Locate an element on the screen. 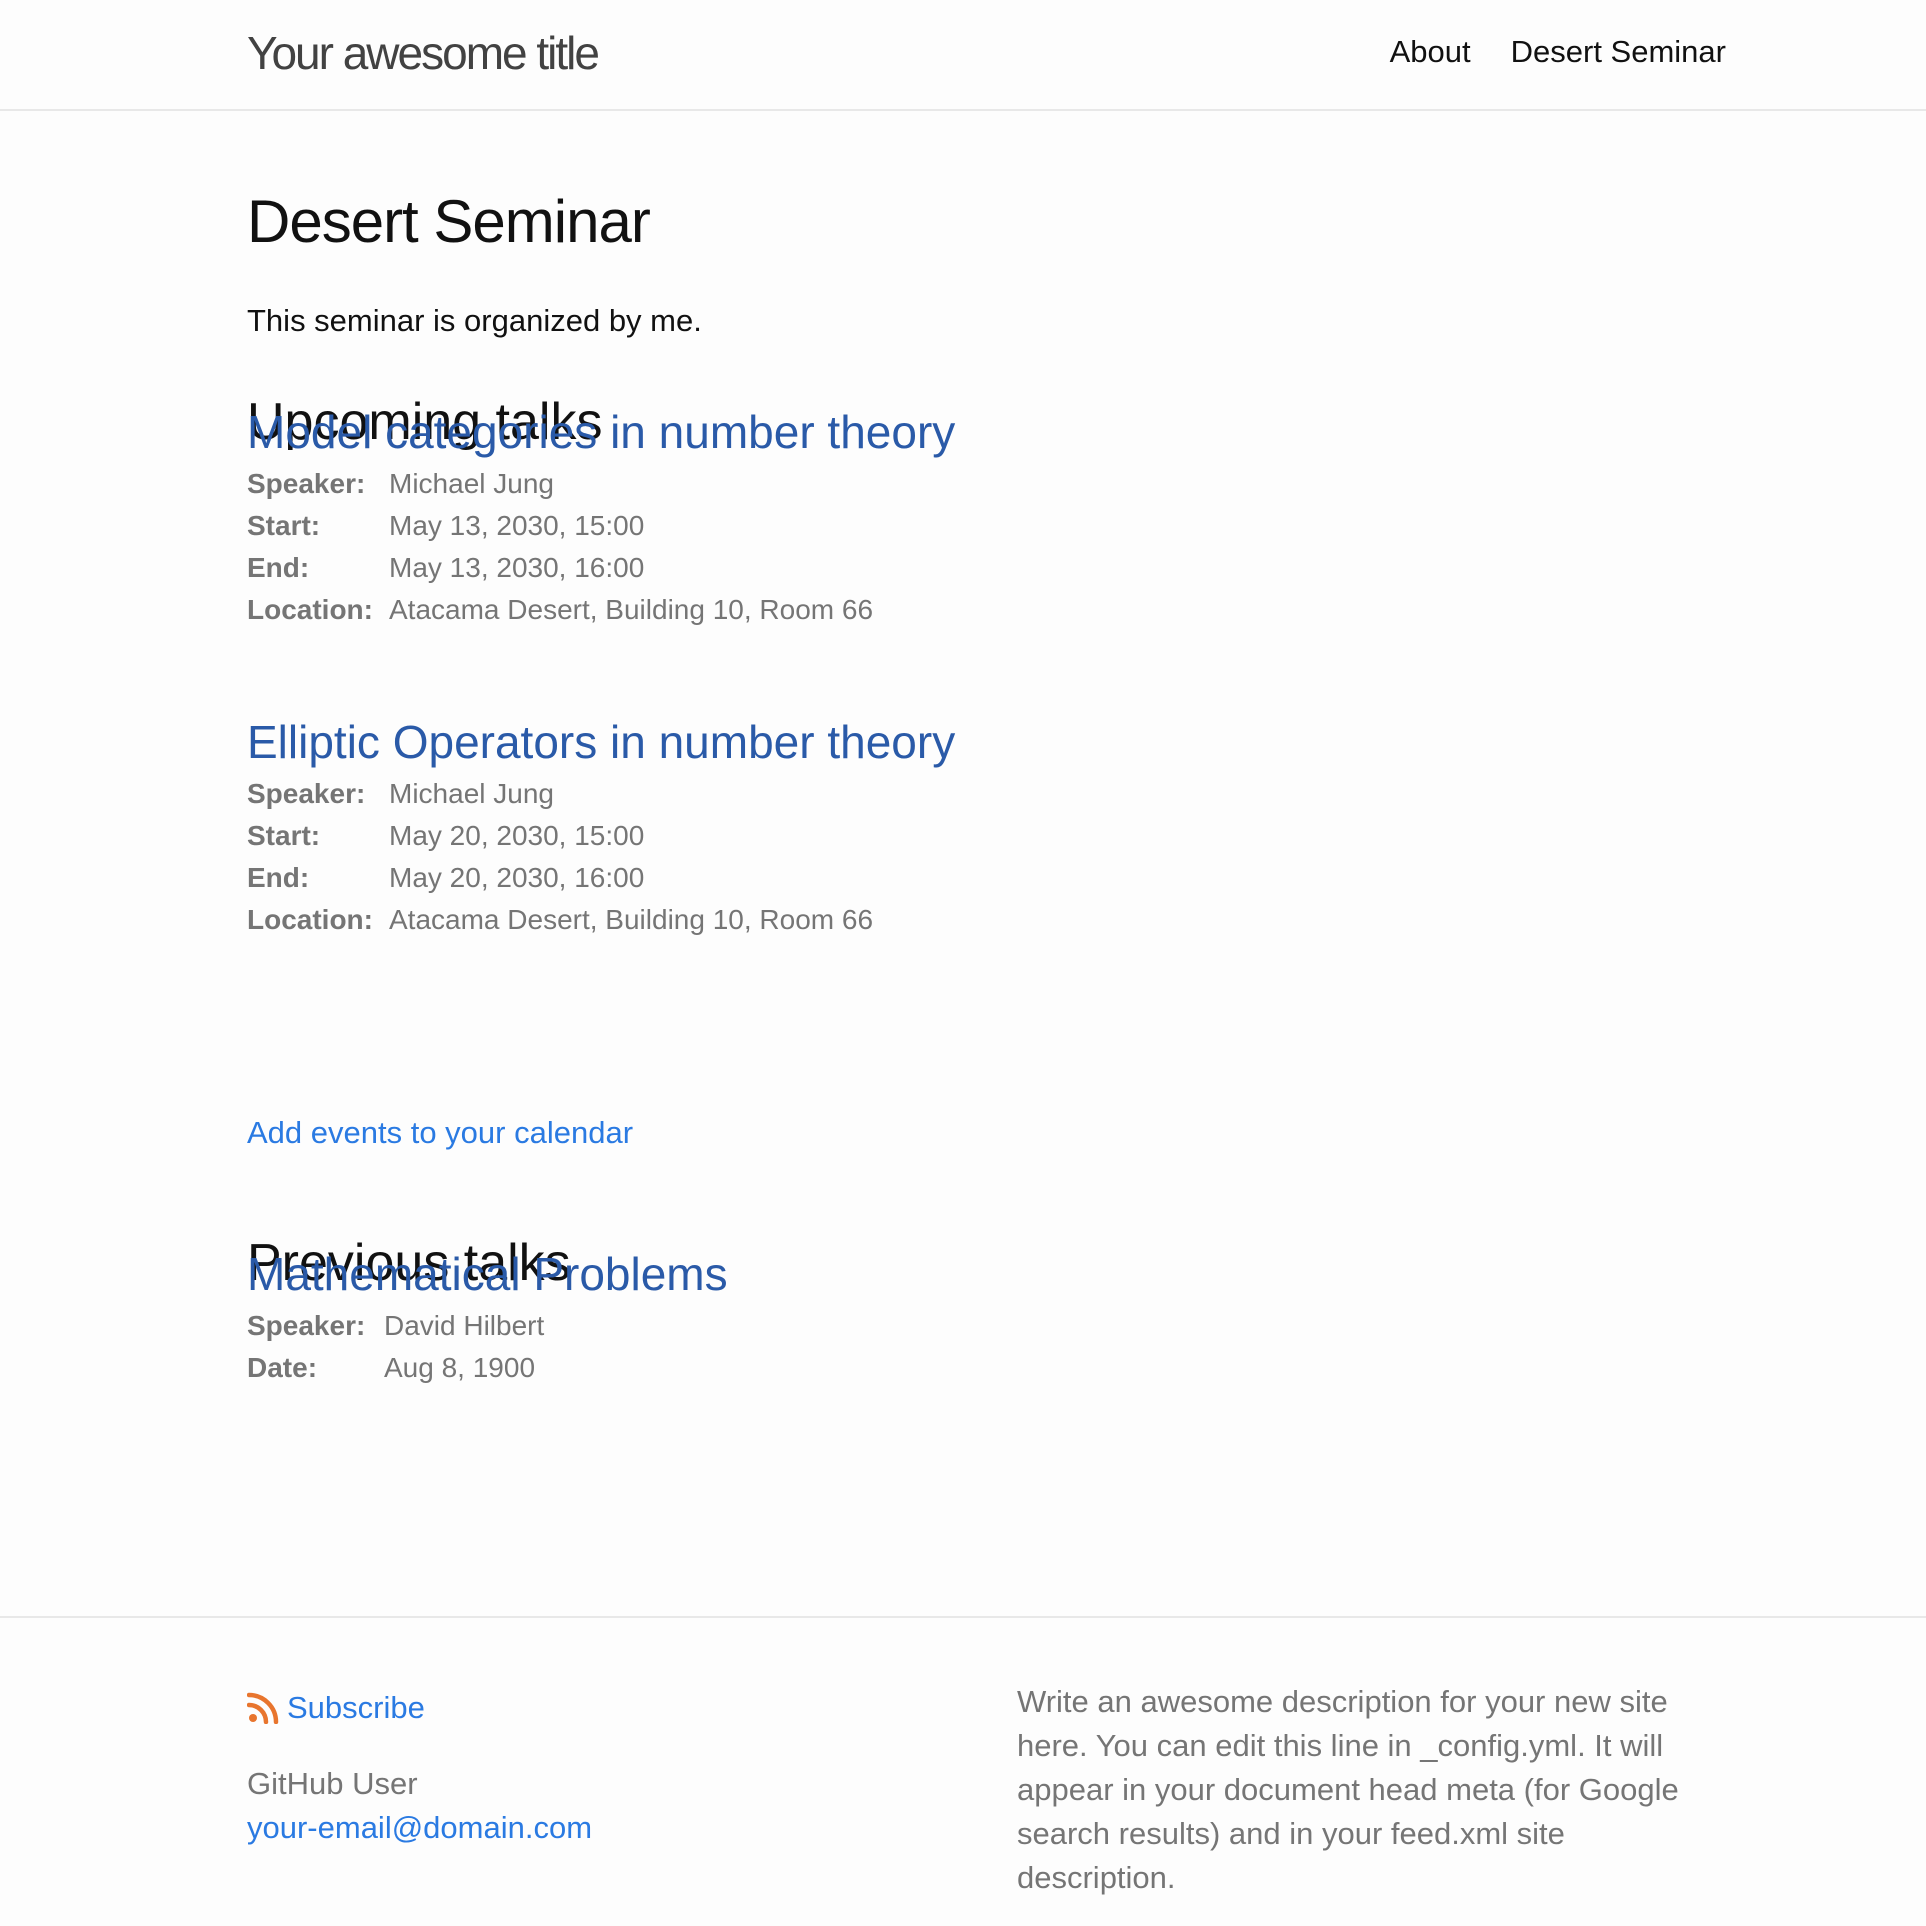 The height and width of the screenshot is (1926, 1926). meta-row-end: End: May 20, 2030, 16:00 is located at coordinates (560, 878).